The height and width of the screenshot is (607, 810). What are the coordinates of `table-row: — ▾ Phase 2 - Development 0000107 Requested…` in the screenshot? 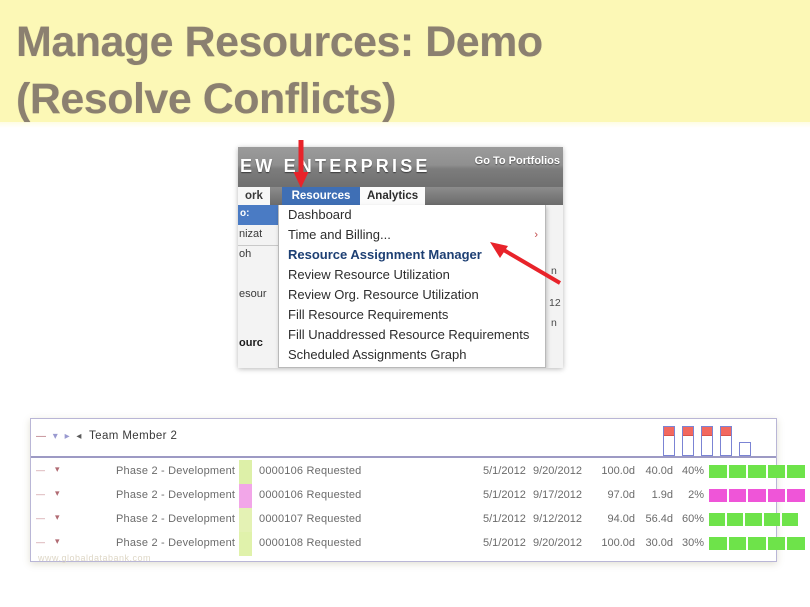 It's located at (414, 520).